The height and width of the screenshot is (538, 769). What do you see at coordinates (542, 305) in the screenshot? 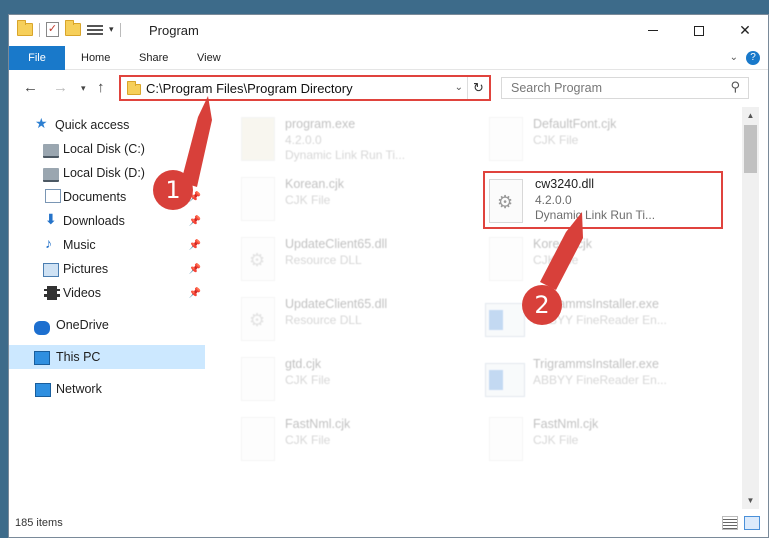
I see `step-badge-2: 2` at bounding box center [542, 305].